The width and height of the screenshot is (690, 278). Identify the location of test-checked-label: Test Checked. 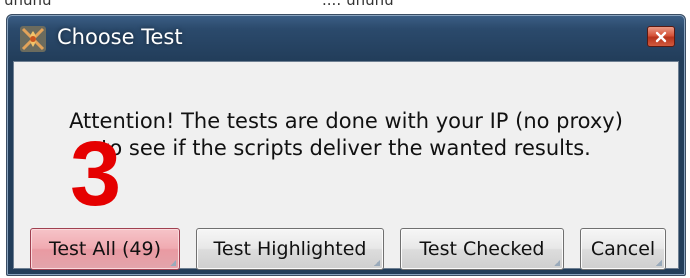
(482, 249).